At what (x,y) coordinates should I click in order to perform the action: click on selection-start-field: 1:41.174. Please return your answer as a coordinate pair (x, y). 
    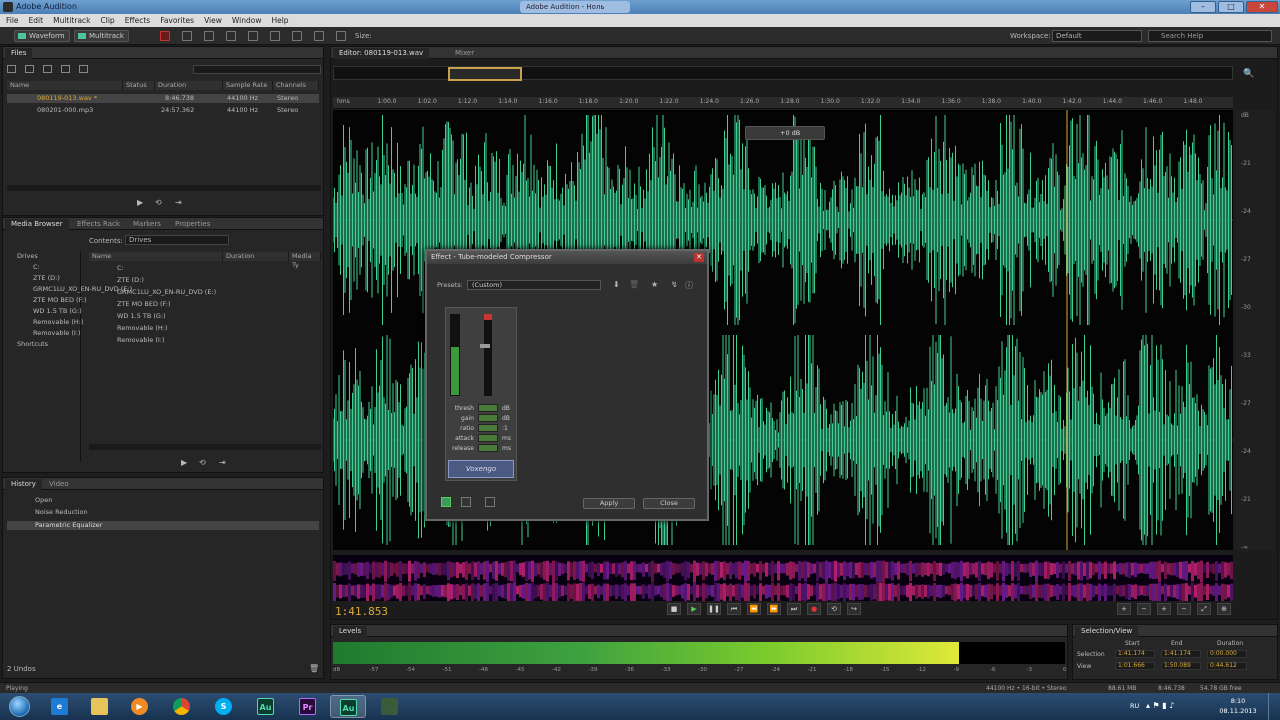
    Looking at the image, I should click on (1135, 654).